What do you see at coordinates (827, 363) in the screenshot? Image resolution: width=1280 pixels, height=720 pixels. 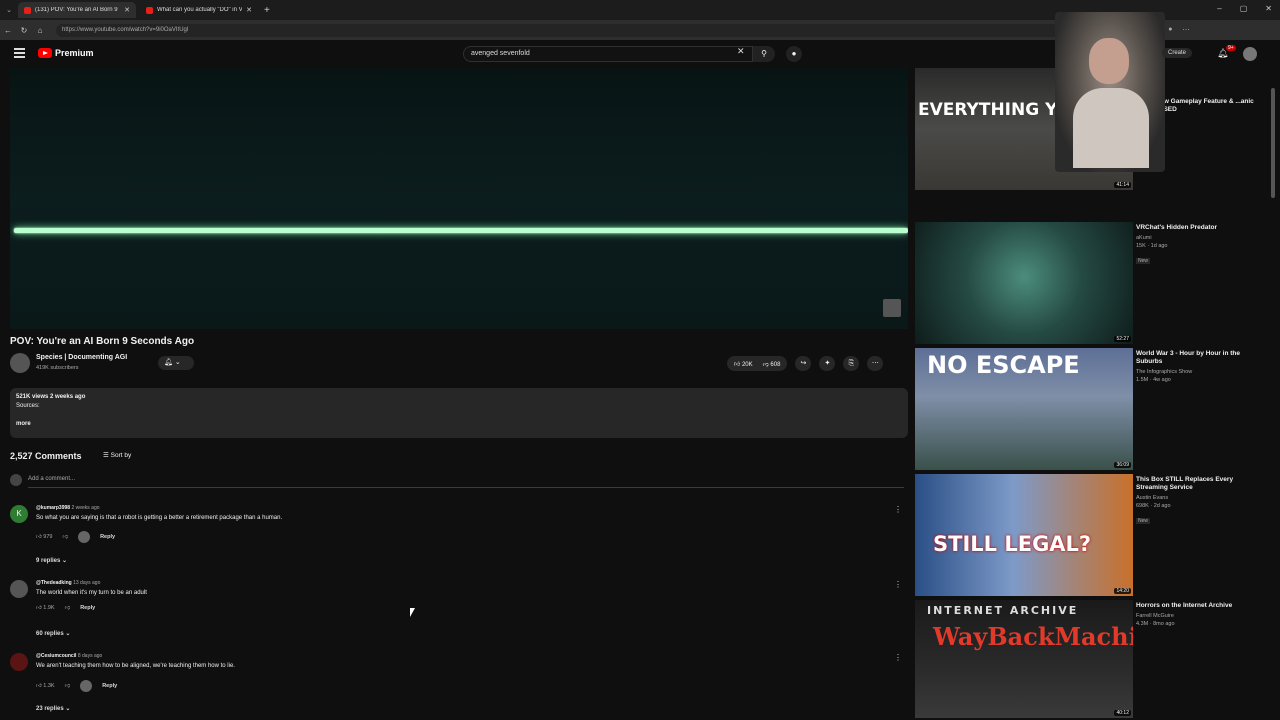 I see `ask-ai-button: ✦` at bounding box center [827, 363].